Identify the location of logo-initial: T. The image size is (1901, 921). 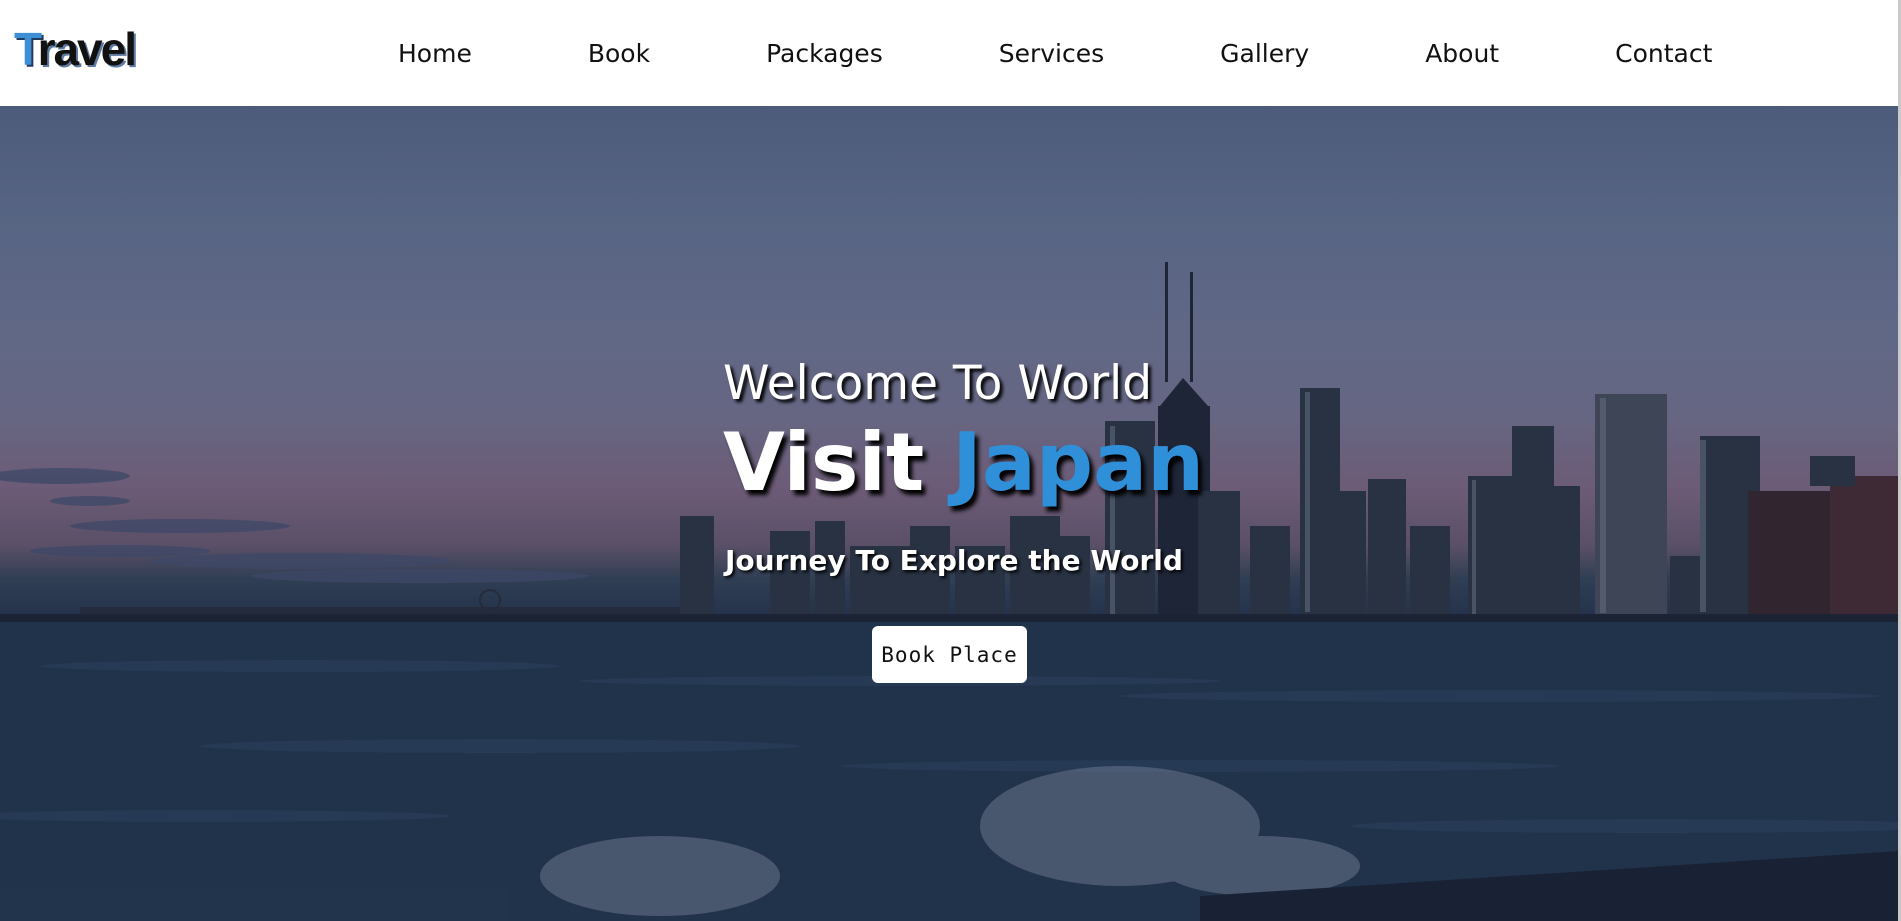
(27, 49).